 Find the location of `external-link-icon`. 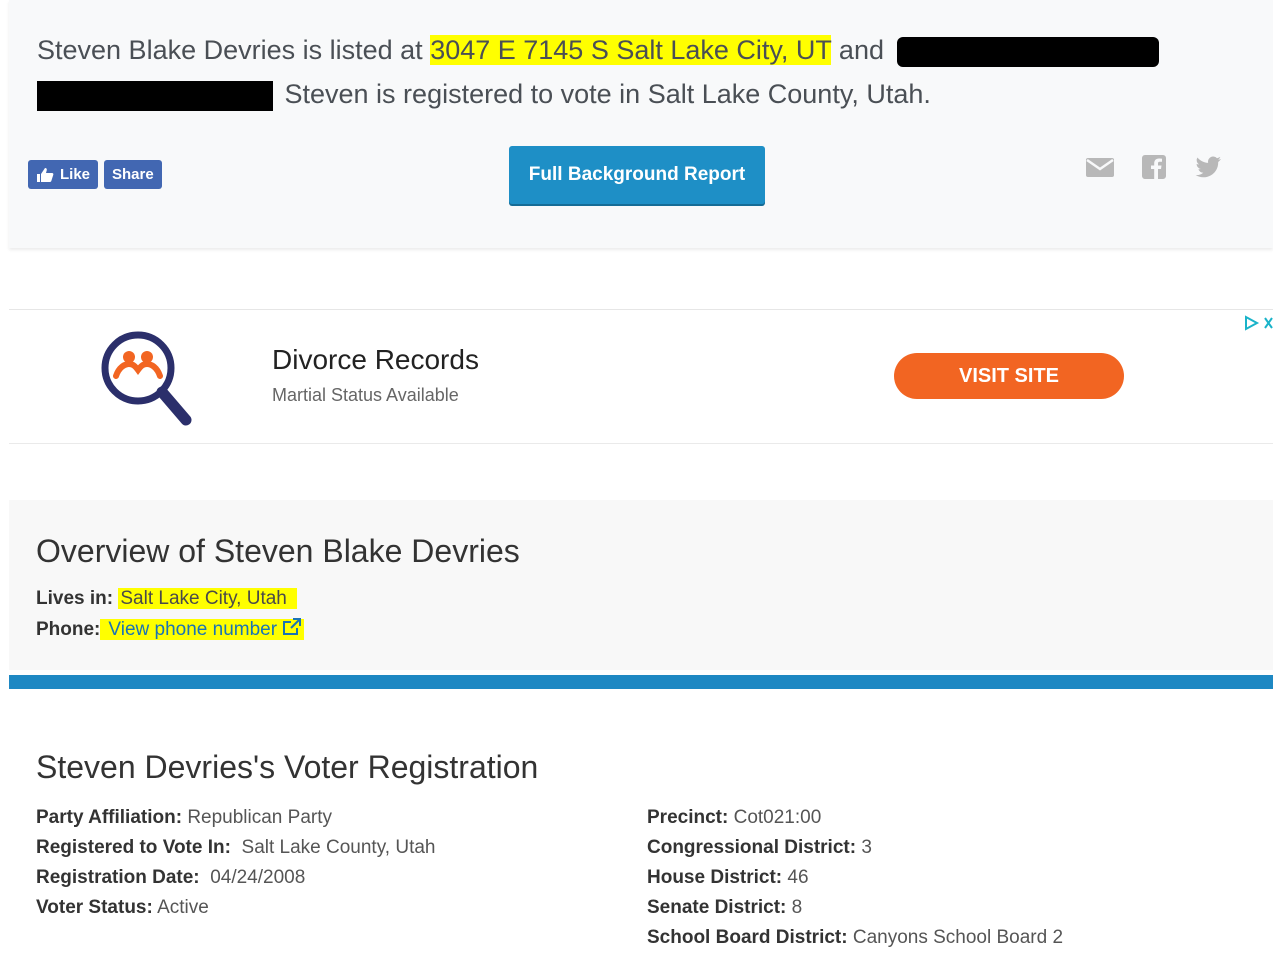

external-link-icon is located at coordinates (292, 627).